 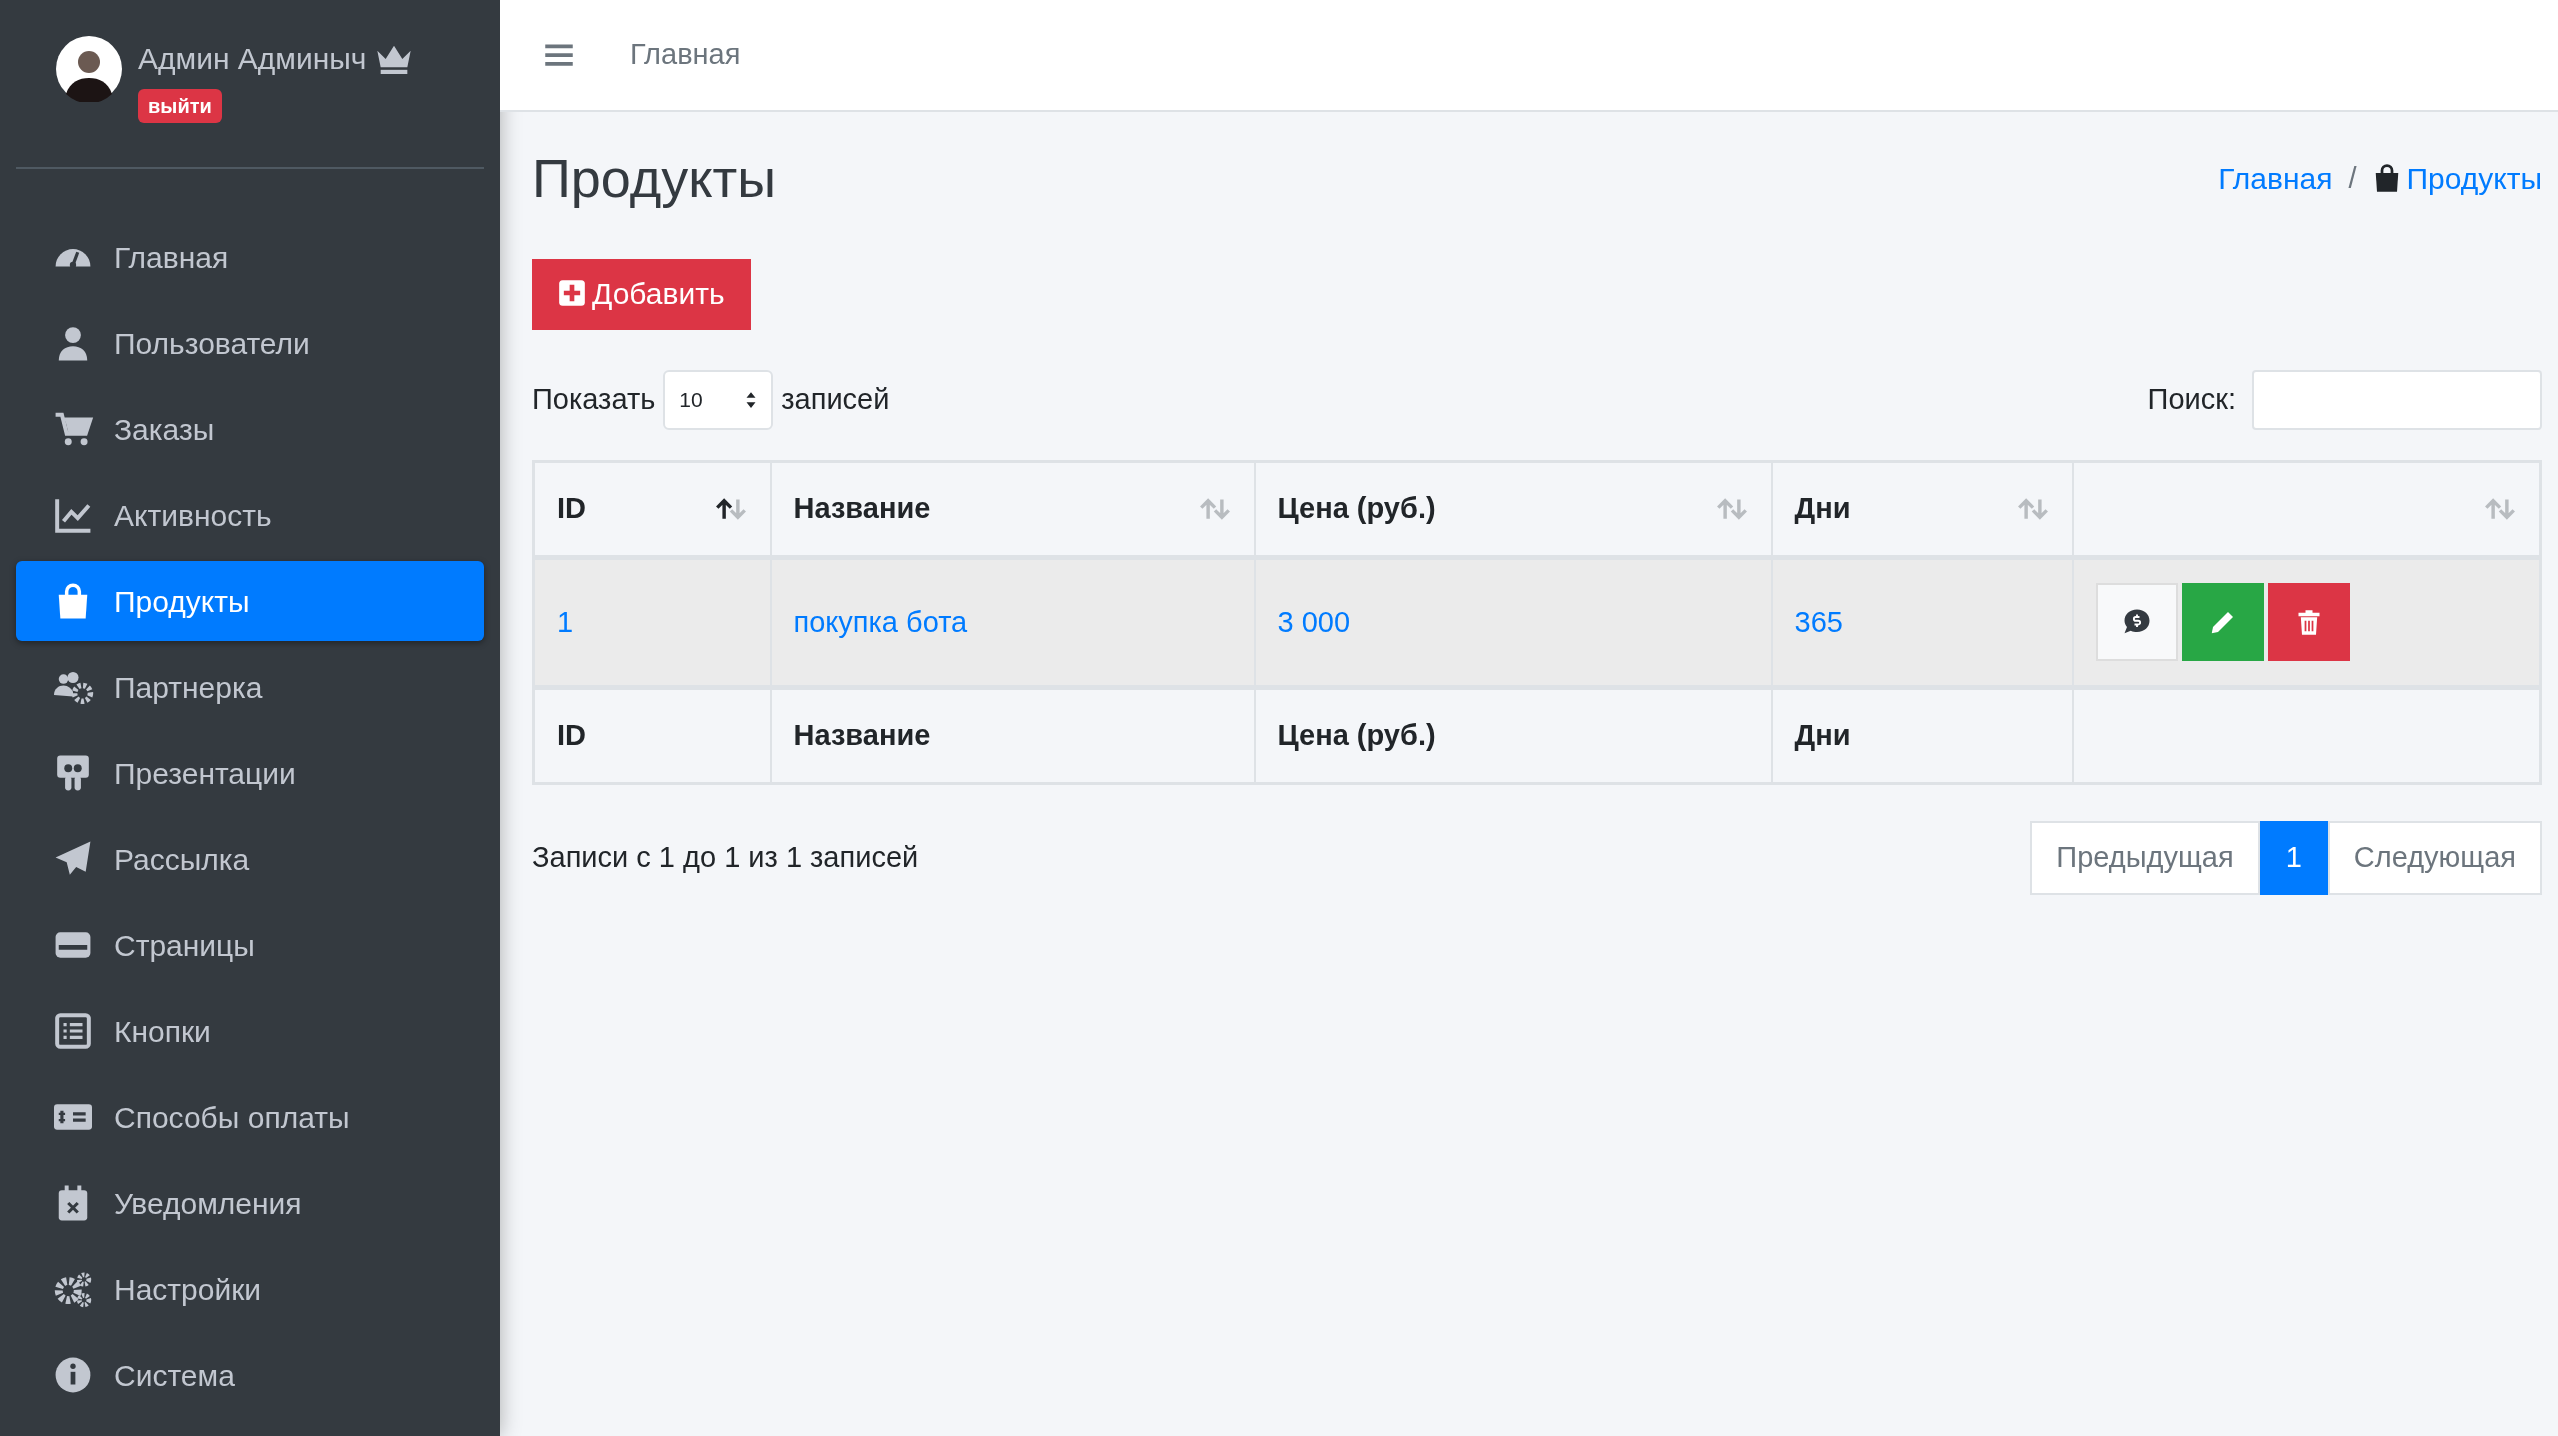 I want to click on sidebar-item: Пользователи, so click(x=250, y=343).